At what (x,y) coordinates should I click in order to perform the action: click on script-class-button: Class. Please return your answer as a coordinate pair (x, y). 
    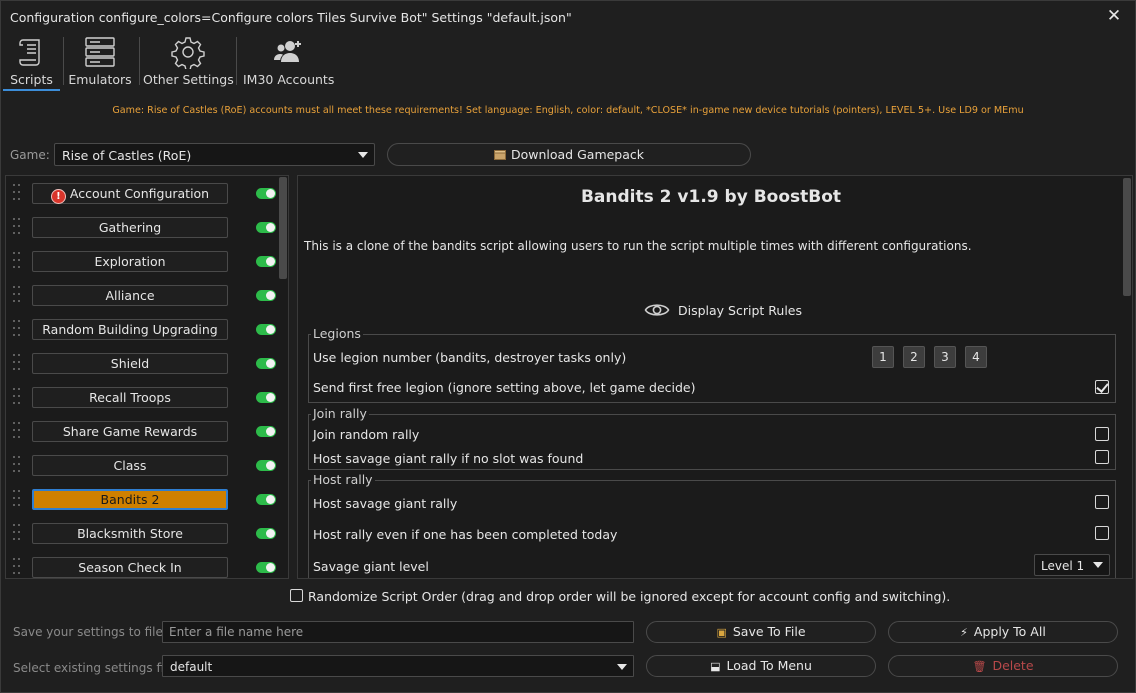
    Looking at the image, I should click on (130, 465).